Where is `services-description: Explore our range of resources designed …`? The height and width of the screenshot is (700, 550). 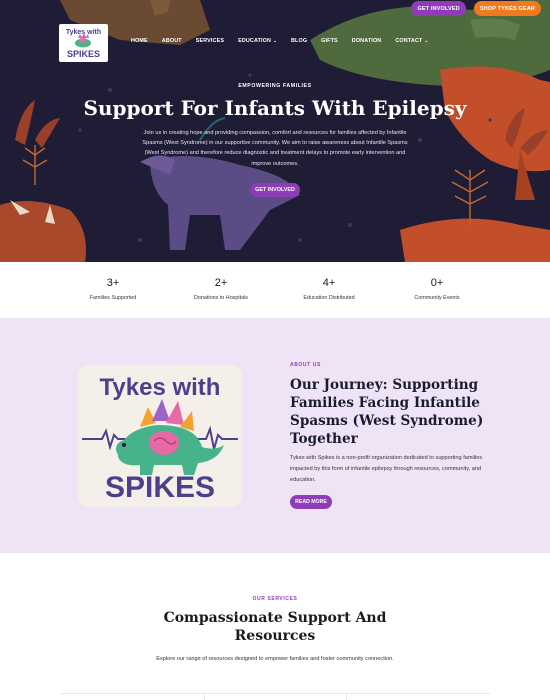
services-description: Explore our range of resources designed … is located at coordinates (275, 659).